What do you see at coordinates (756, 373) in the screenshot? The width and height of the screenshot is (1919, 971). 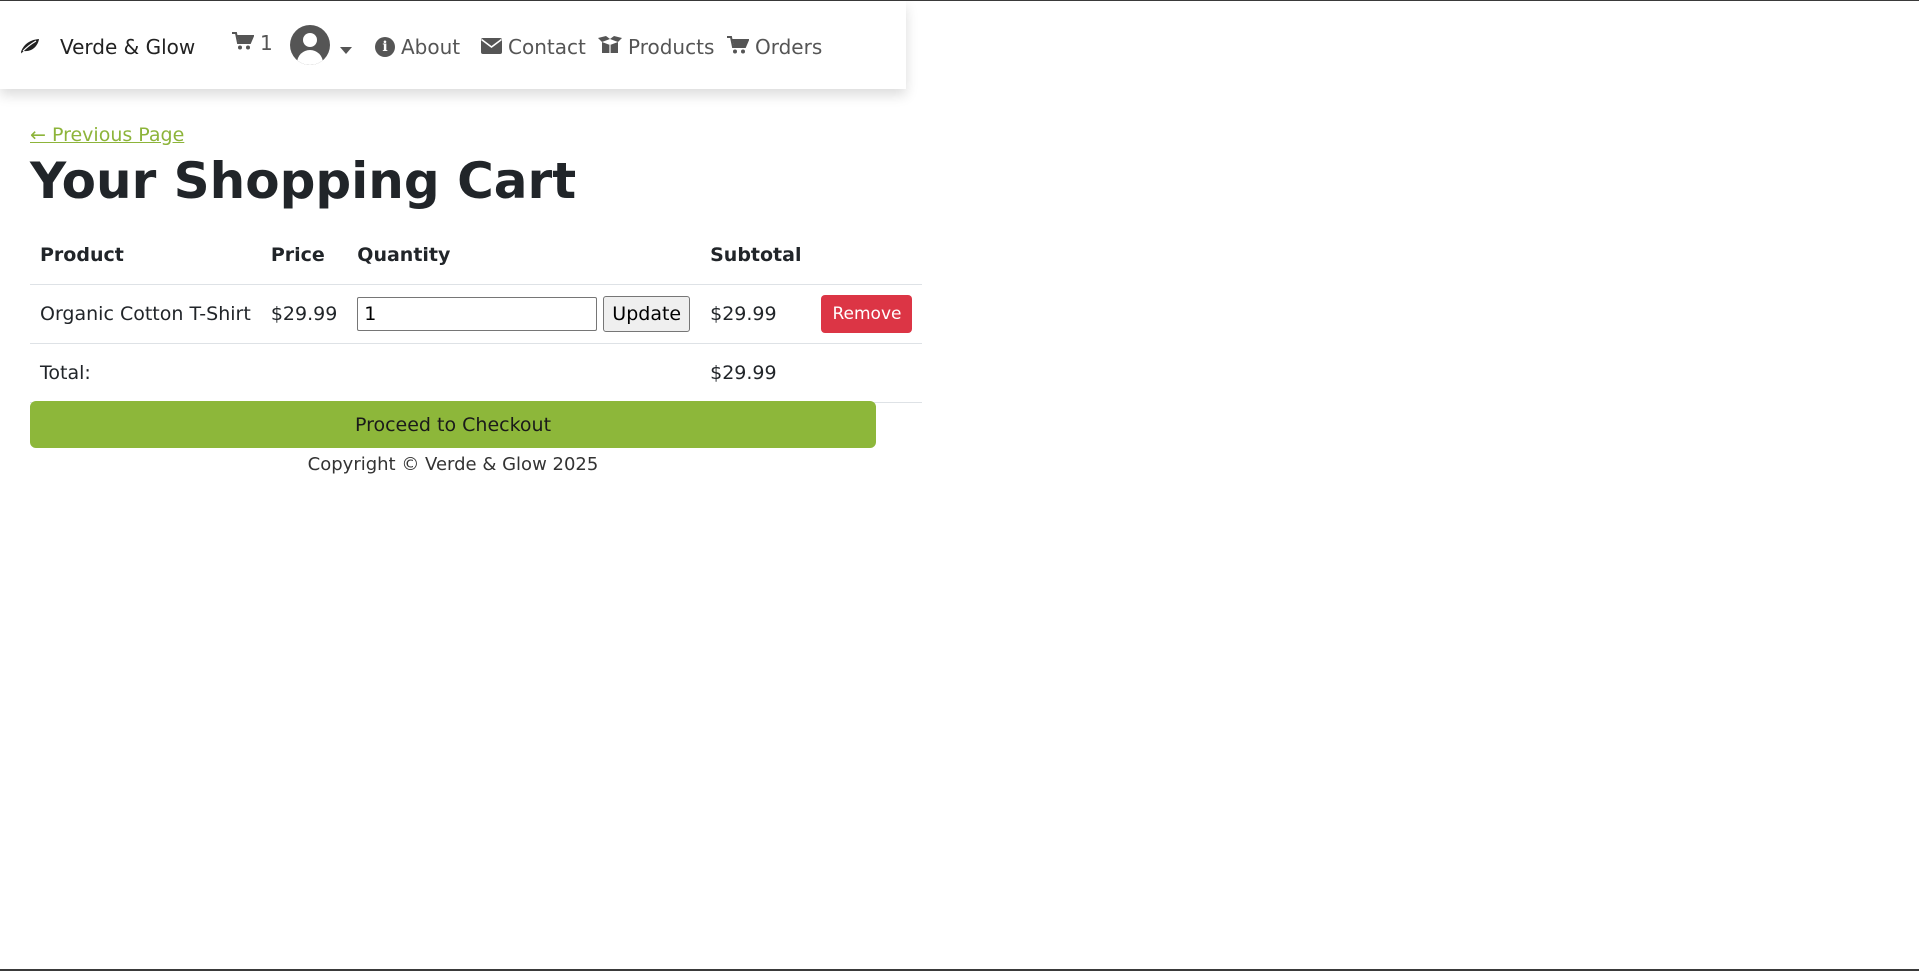 I see `total-value: $29.99` at bounding box center [756, 373].